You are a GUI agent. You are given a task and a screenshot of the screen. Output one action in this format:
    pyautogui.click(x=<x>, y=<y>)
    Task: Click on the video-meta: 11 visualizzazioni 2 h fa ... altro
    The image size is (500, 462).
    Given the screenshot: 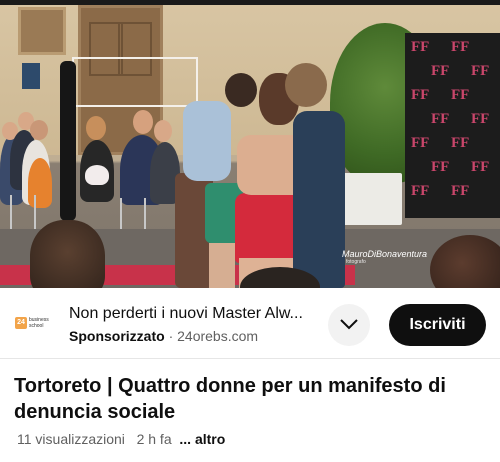 What is the action you would take?
    pyautogui.click(x=121, y=439)
    